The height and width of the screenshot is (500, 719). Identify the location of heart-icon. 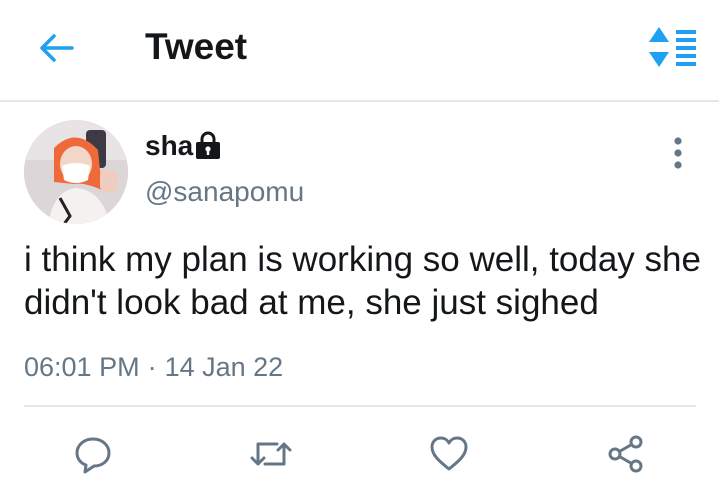
(449, 453).